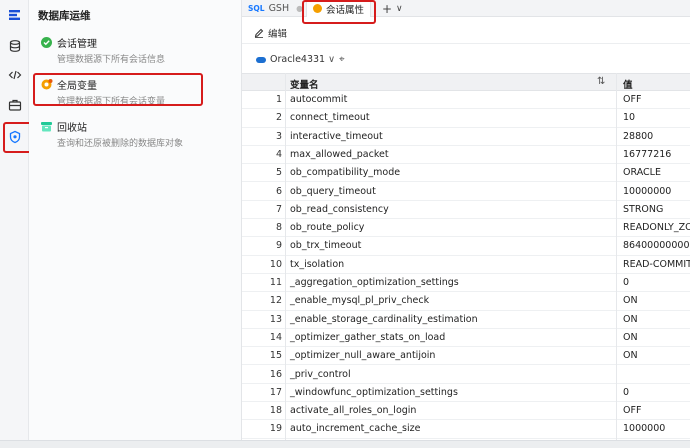 Image resolution: width=690 pixels, height=448 pixels. What do you see at coordinates (261, 59) in the screenshot?
I see `oracle-icon` at bounding box center [261, 59].